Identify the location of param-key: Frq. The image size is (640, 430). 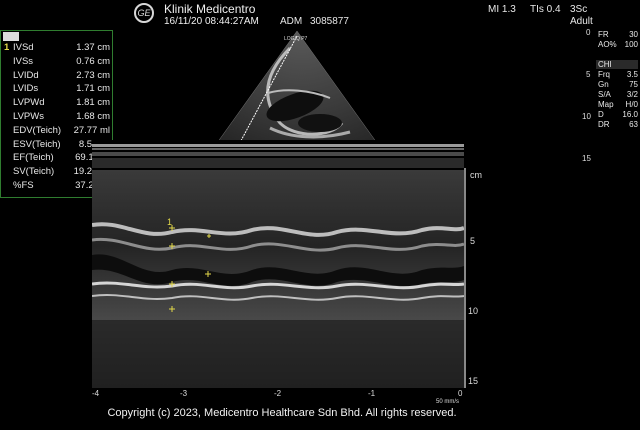
(604, 74).